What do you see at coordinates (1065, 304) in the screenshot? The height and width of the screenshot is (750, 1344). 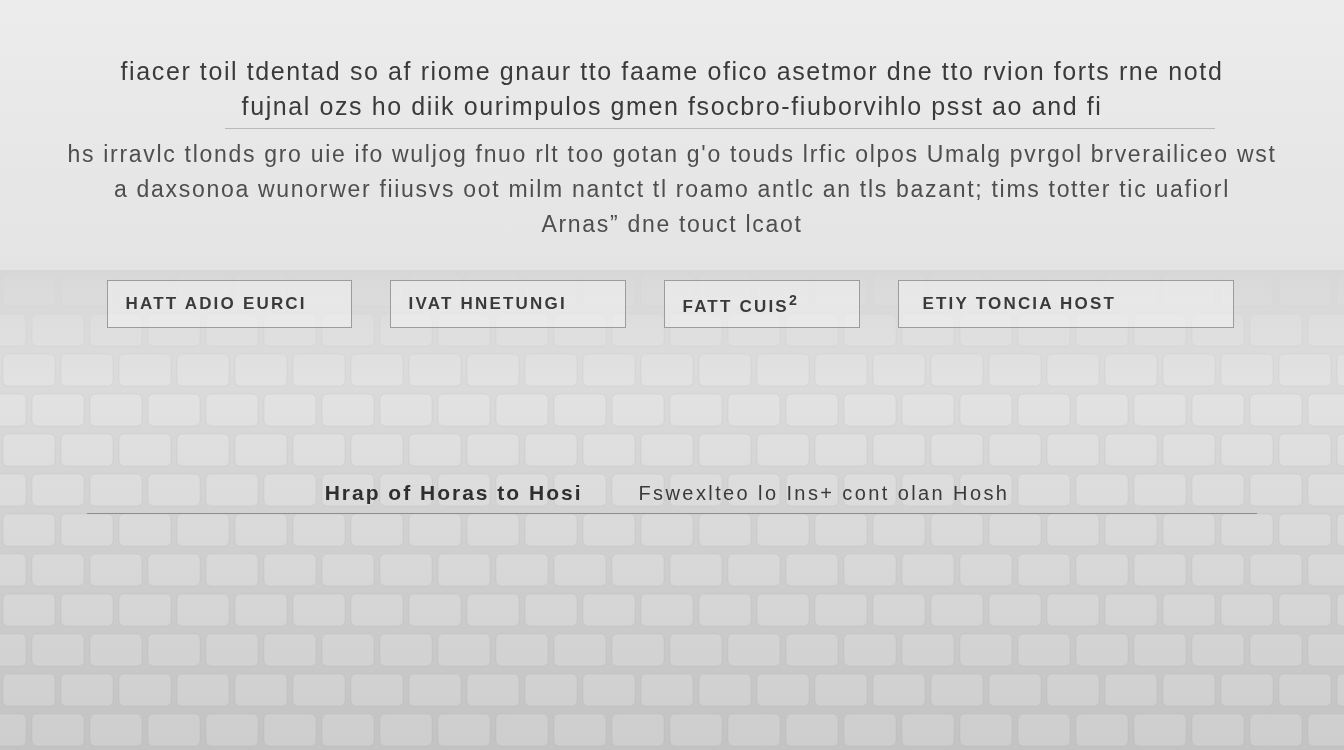 I see `option-button: ETIY TONCIA HOST` at bounding box center [1065, 304].